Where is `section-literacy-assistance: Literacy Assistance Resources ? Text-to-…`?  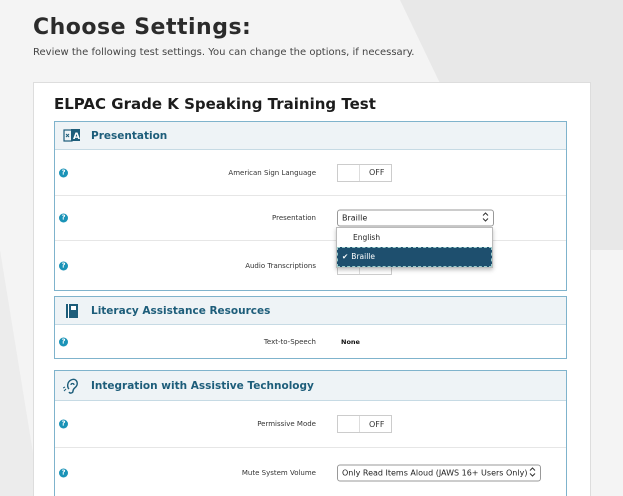
section-literacy-assistance: Literacy Assistance Resources ? Text-to-… is located at coordinates (310, 327).